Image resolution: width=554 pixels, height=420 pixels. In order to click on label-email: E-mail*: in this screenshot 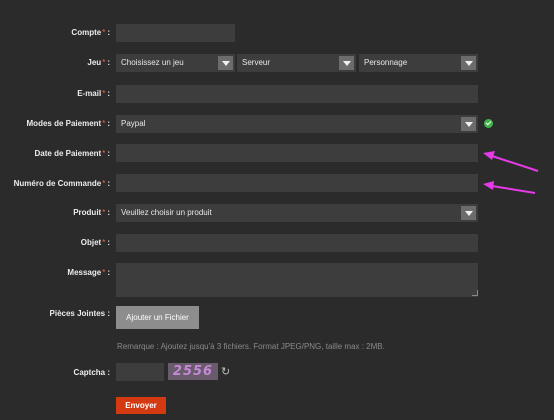, I will do `click(93, 93)`.